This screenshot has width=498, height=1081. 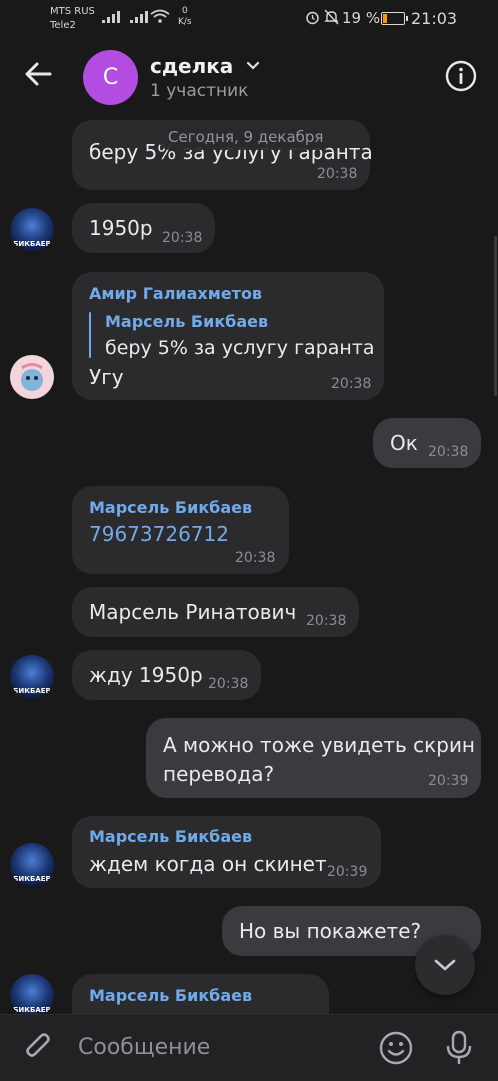 I want to click on message-bubble: жду 1950р 20:38, so click(x=166, y=675).